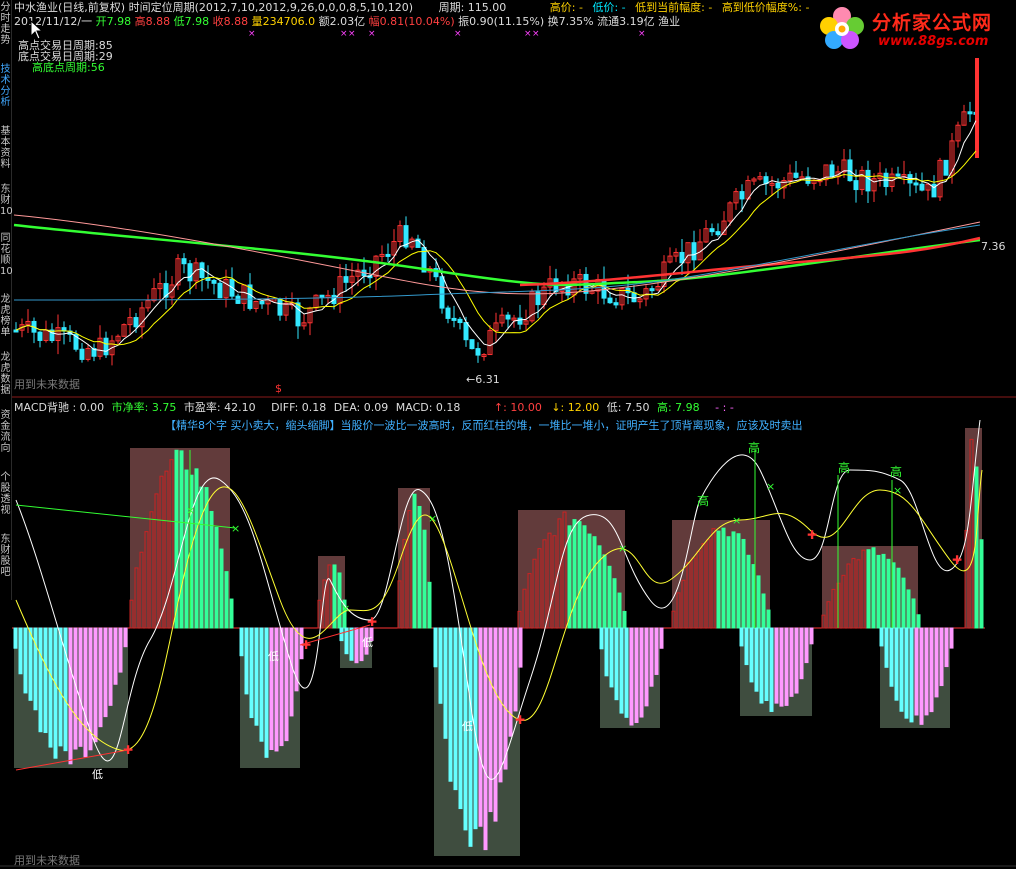  What do you see at coordinates (750, 261) in the screenshot?
I see `ma-long-red` at bounding box center [750, 261].